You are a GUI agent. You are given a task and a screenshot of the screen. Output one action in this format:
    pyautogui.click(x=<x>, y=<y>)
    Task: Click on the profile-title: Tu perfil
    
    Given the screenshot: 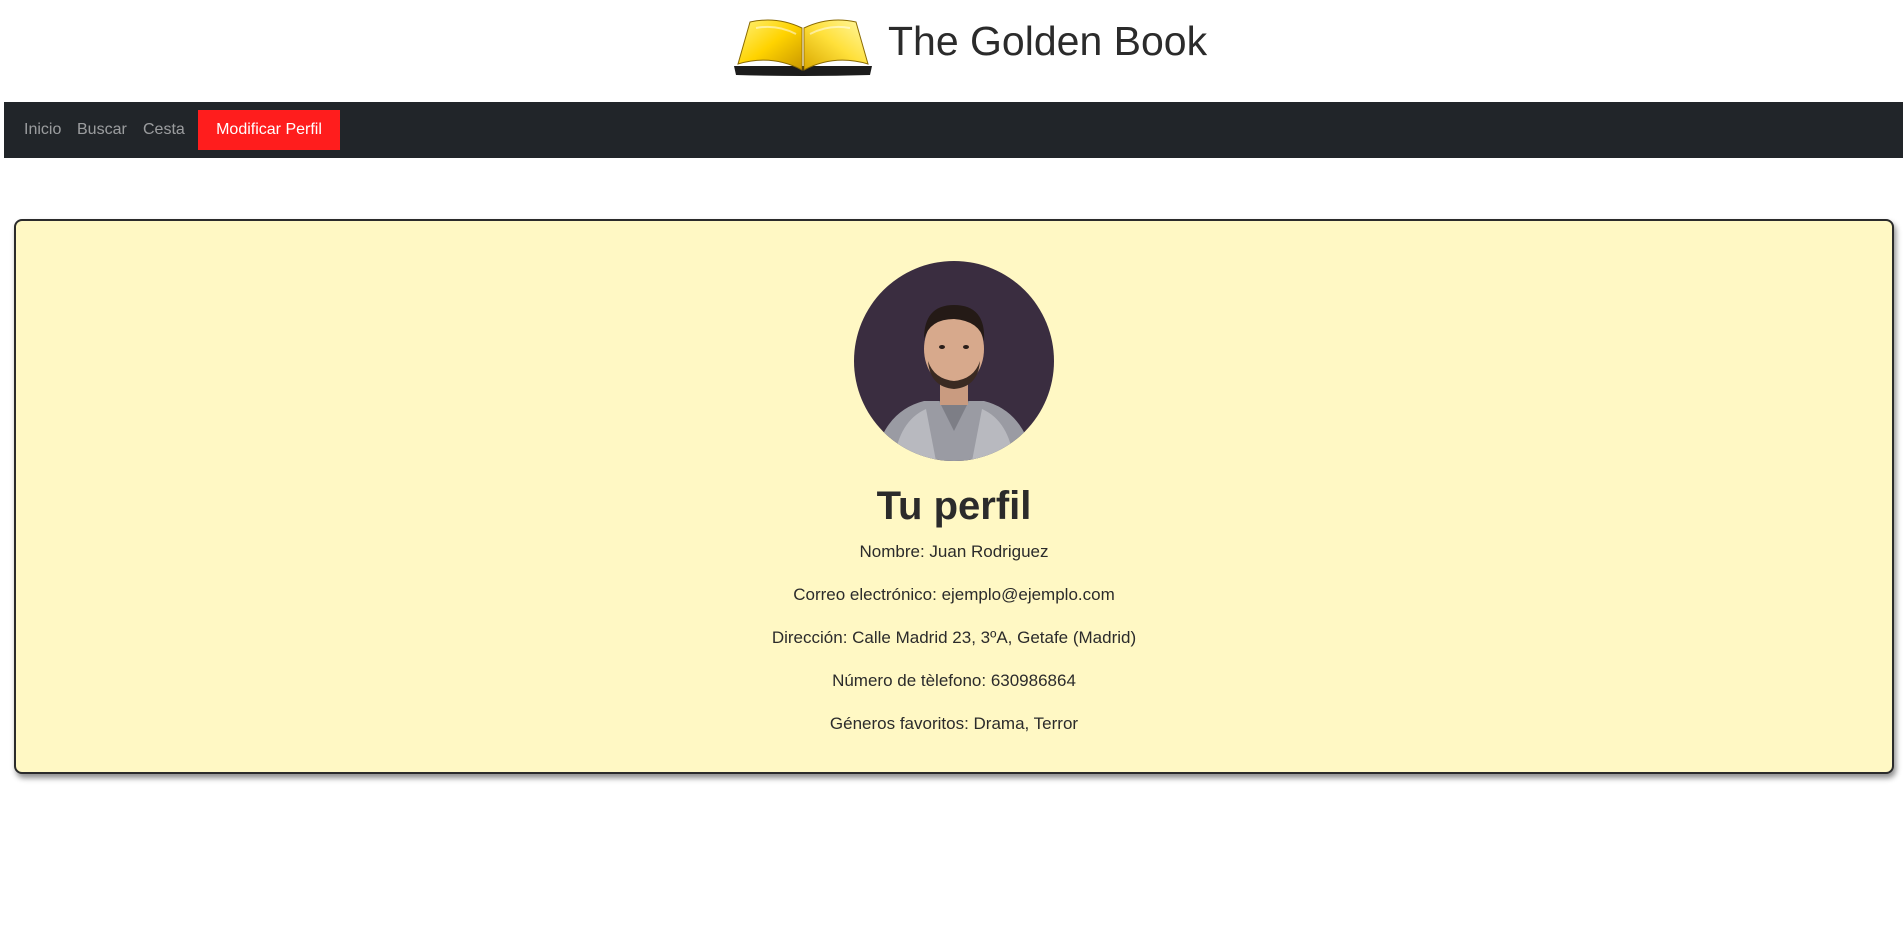 What is the action you would take?
    pyautogui.click(x=954, y=506)
    